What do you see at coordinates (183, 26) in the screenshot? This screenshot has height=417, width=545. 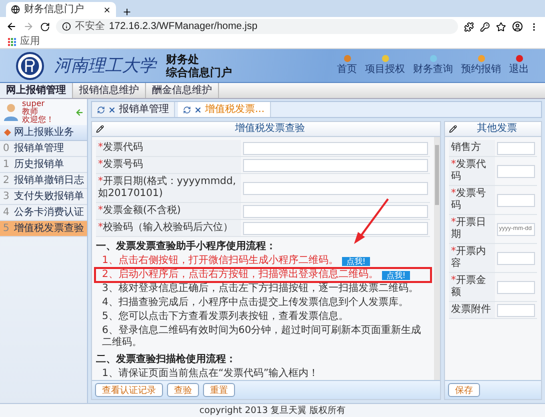 I see `url-text: 172.16.2.3/WFManager/home.jsp` at bounding box center [183, 26].